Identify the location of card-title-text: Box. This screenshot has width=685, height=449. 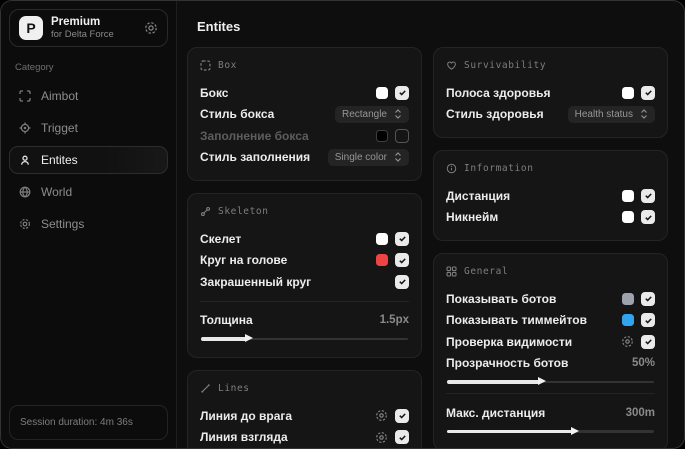
(227, 65).